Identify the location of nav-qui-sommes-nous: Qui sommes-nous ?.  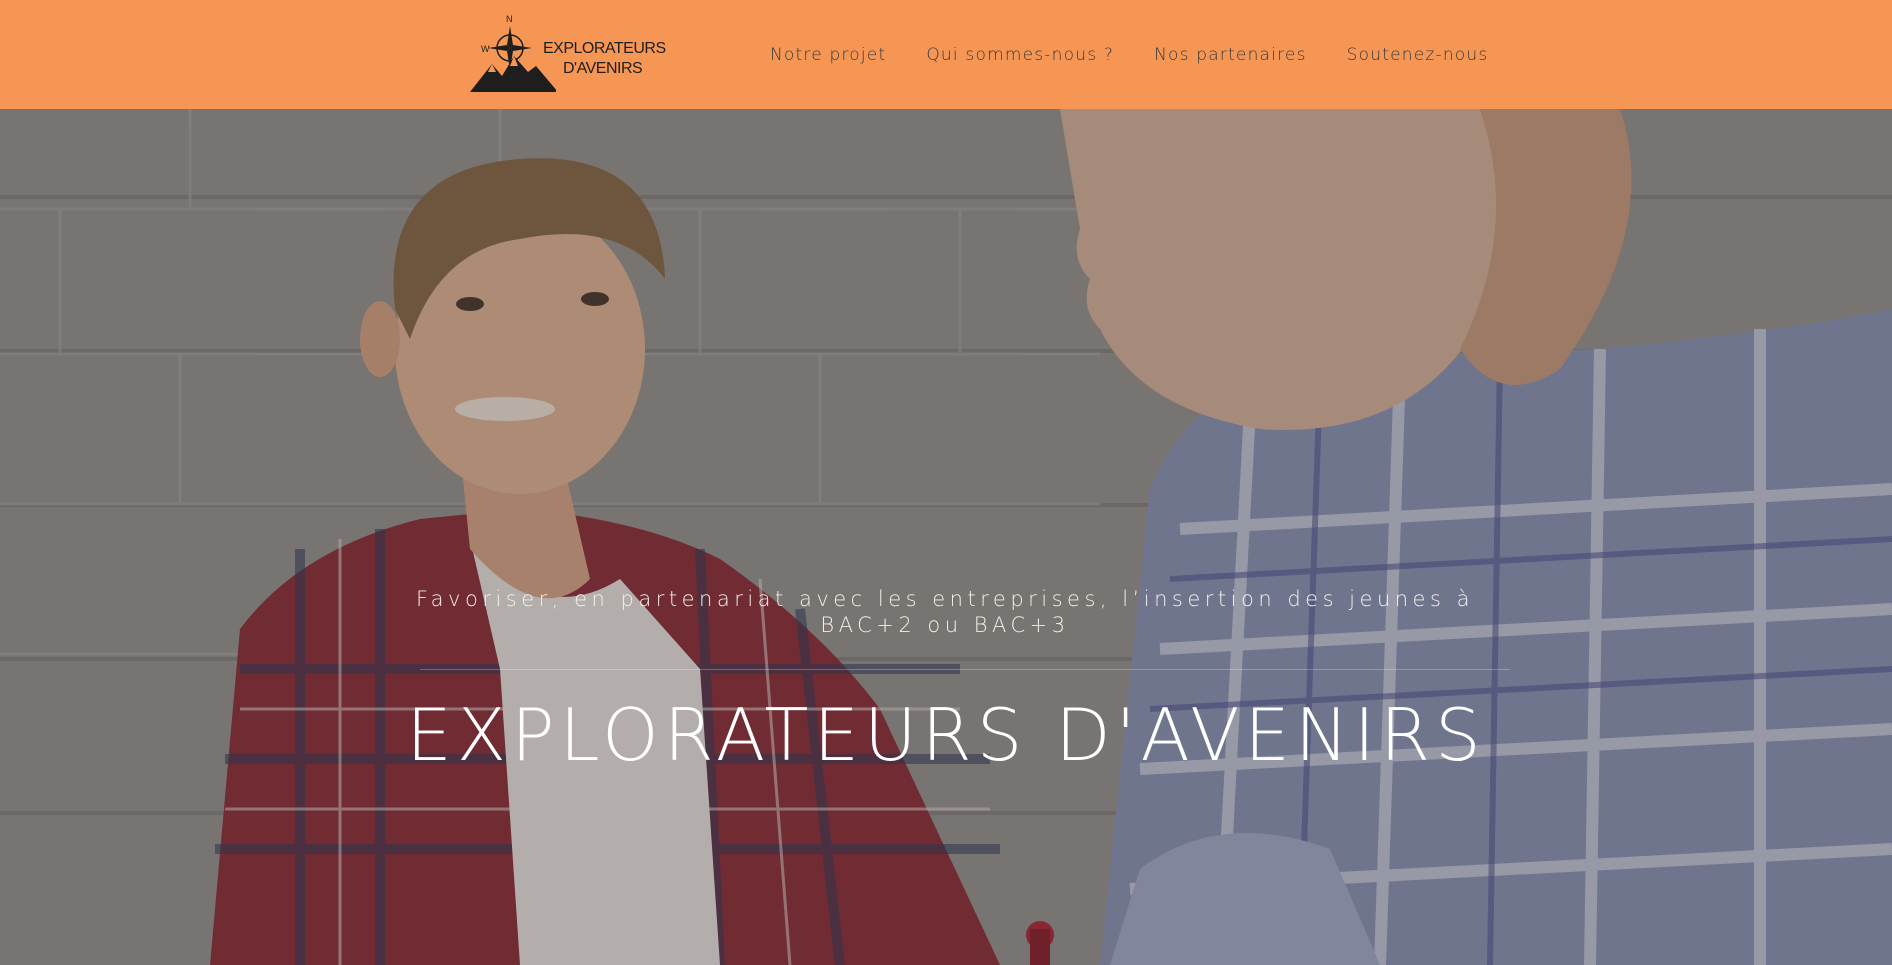
(1020, 55).